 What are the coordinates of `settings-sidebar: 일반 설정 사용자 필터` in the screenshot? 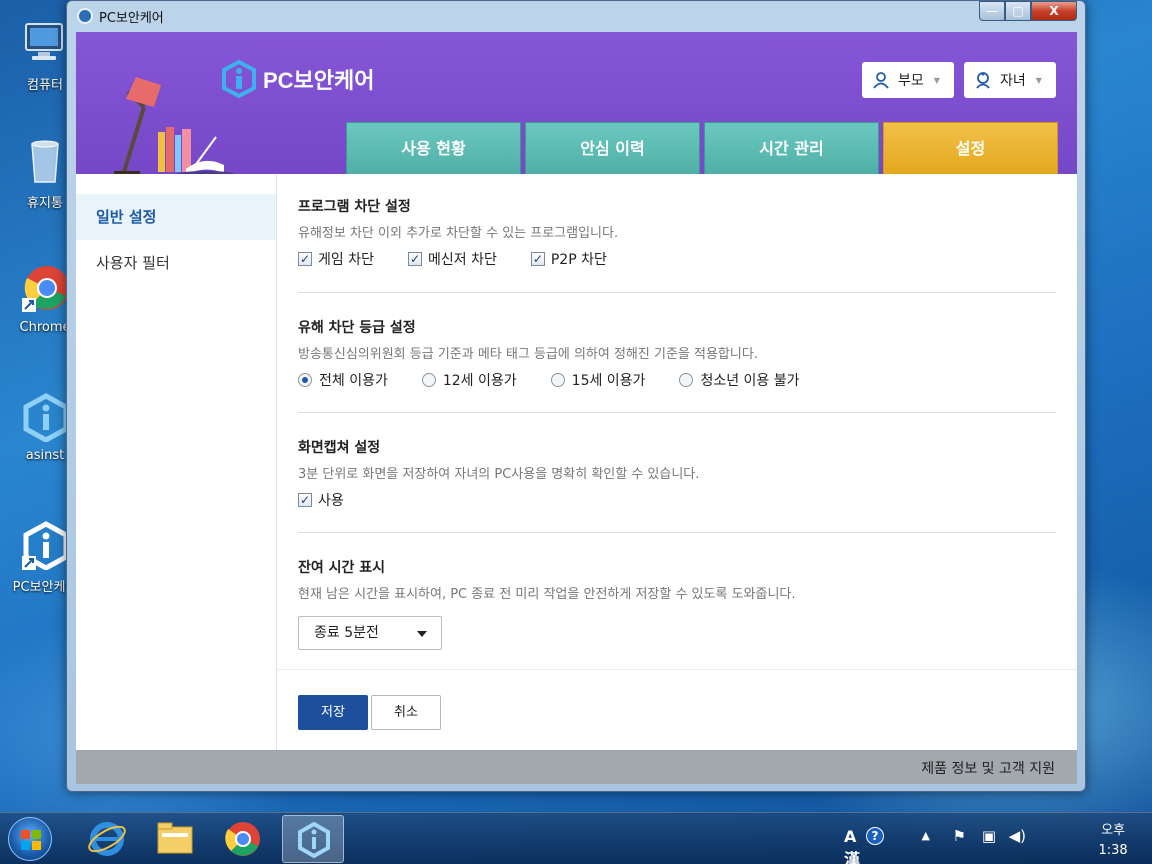 It's located at (176, 462).